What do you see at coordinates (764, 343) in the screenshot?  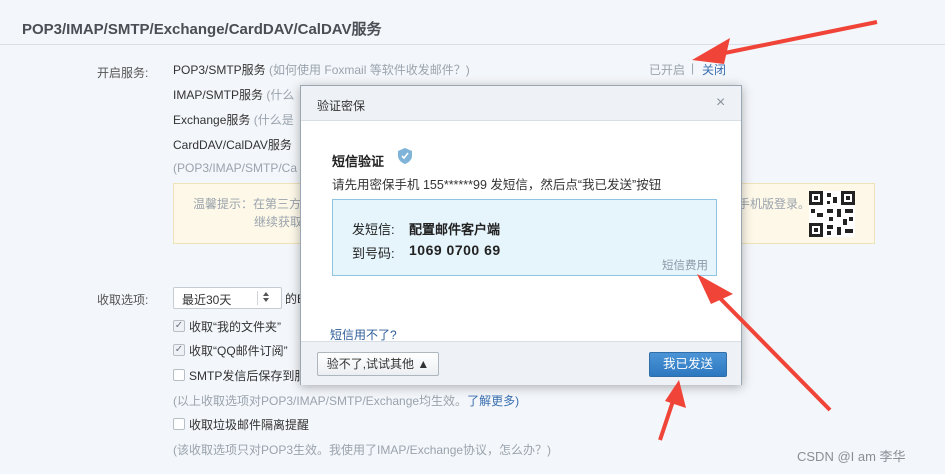 I see `arrow-to-sms-fee` at bounding box center [764, 343].